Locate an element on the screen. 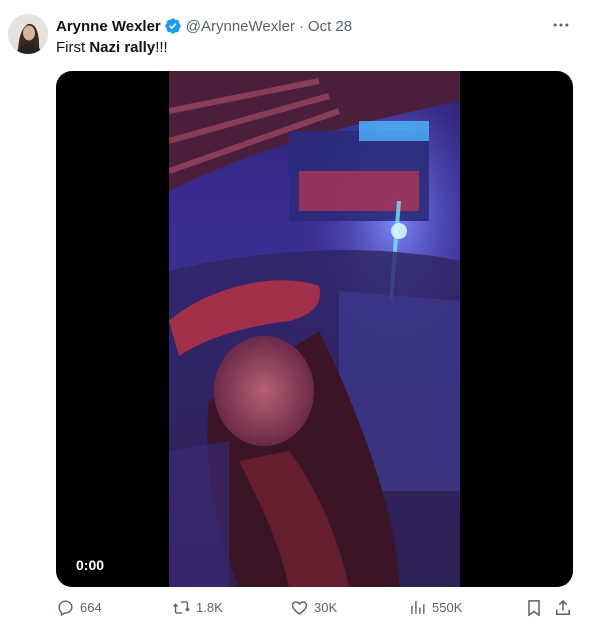  repost-count: 1.8K is located at coordinates (209, 607).